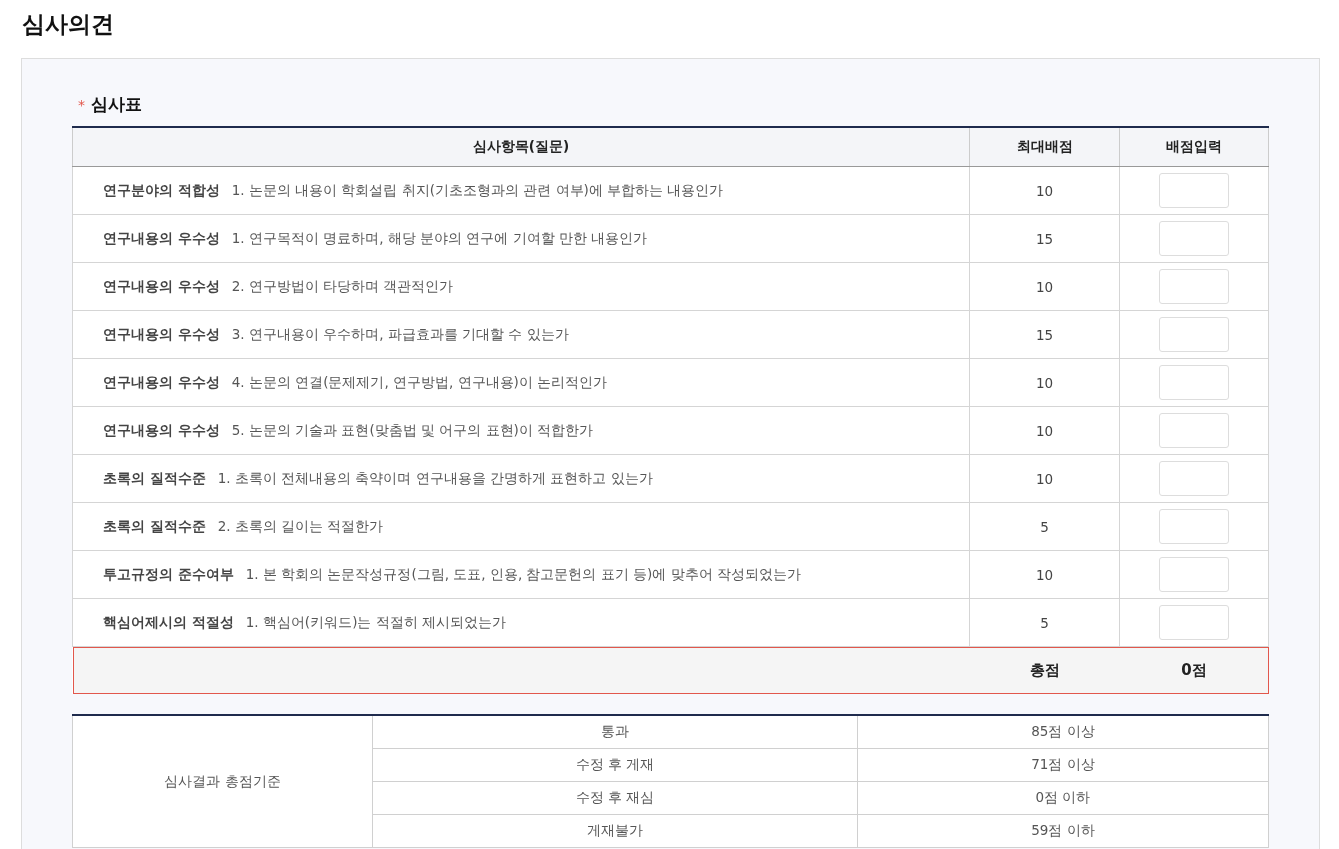 Image resolution: width=1339 pixels, height=849 pixels. Describe the element at coordinates (300, 525) in the screenshot. I see `question-text: 2. 초록의 길이는 적절한가` at that location.